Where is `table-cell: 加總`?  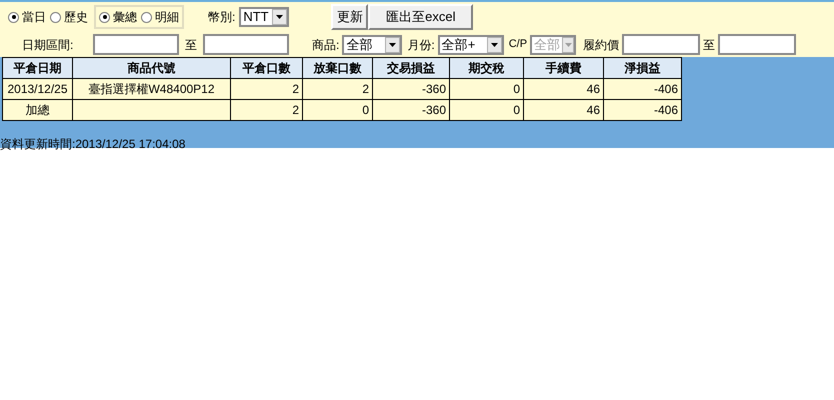
table-cell: 加總 is located at coordinates (37, 110).